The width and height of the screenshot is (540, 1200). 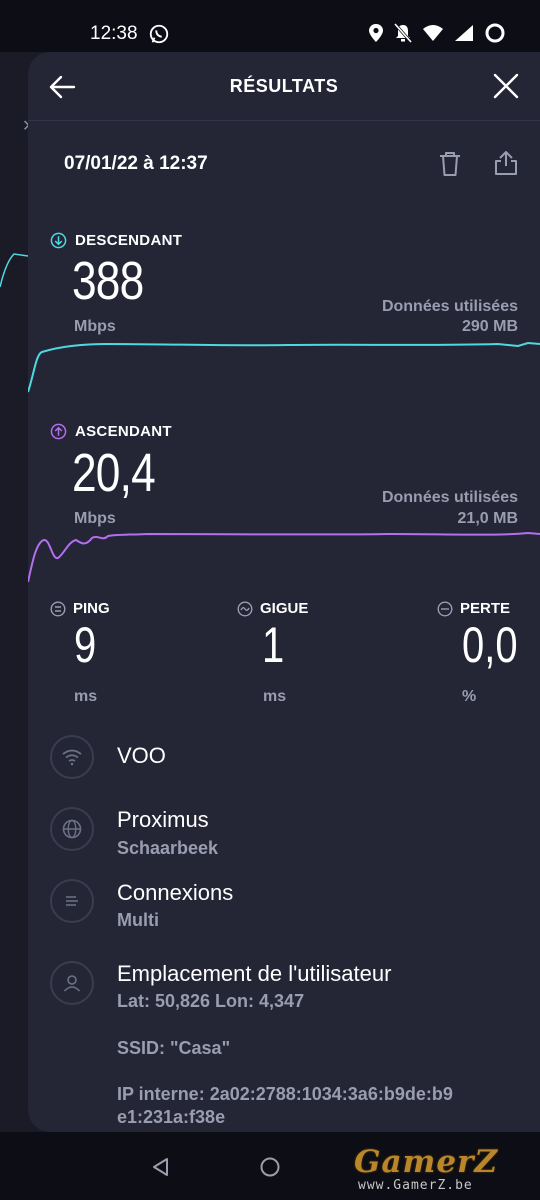 What do you see at coordinates (108, 281) in the screenshot?
I see `download-value: 388` at bounding box center [108, 281].